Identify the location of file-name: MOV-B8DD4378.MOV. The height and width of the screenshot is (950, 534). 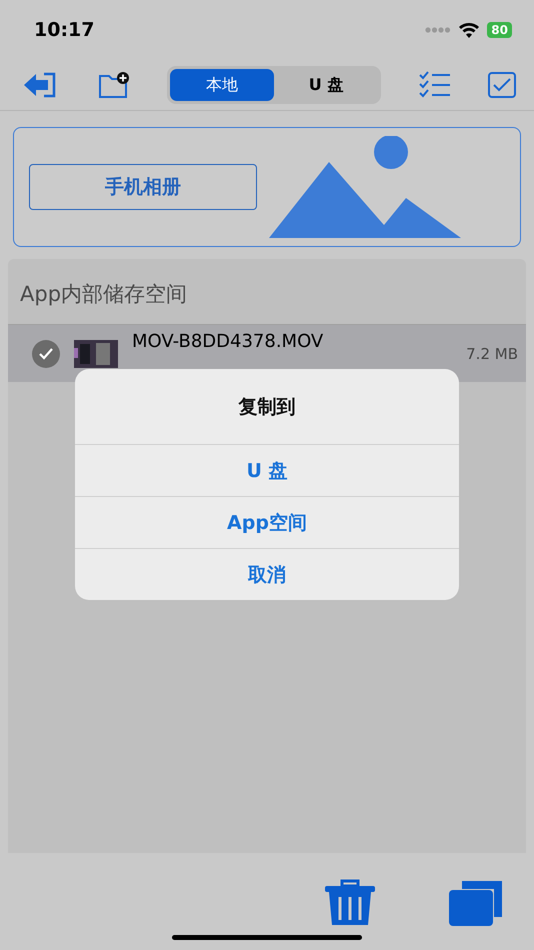
(228, 341).